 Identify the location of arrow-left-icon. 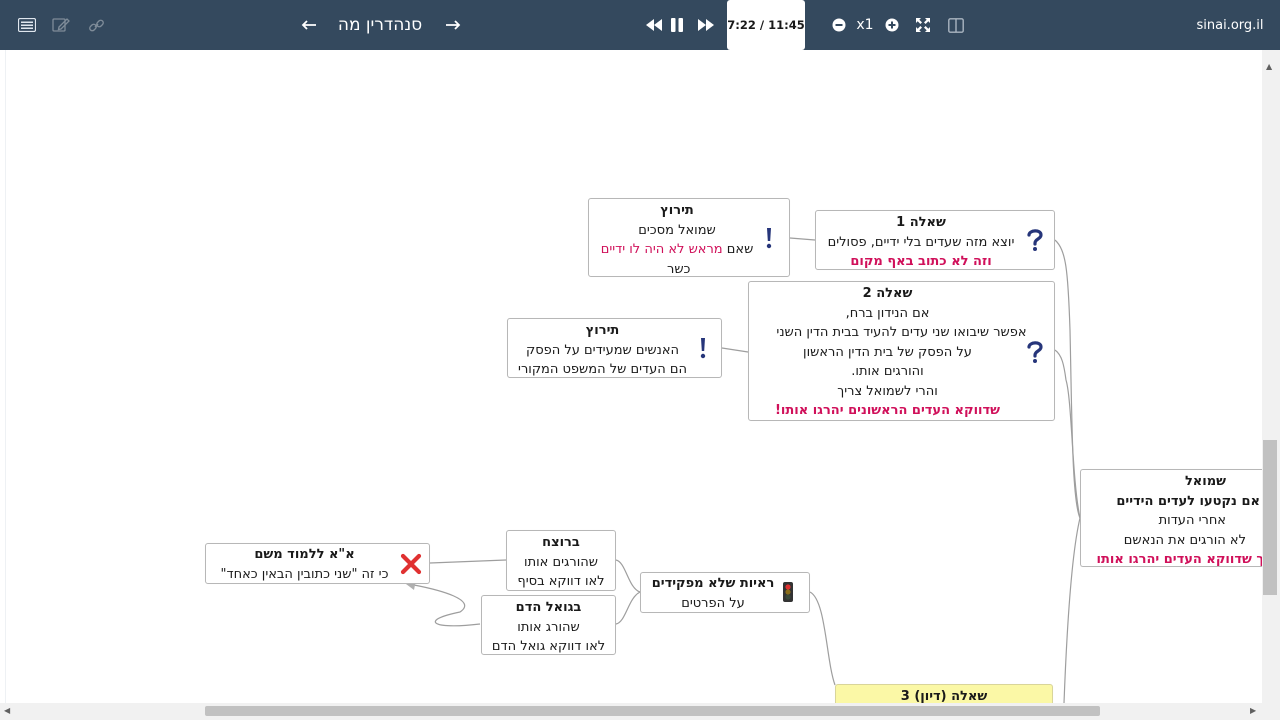
(309, 25).